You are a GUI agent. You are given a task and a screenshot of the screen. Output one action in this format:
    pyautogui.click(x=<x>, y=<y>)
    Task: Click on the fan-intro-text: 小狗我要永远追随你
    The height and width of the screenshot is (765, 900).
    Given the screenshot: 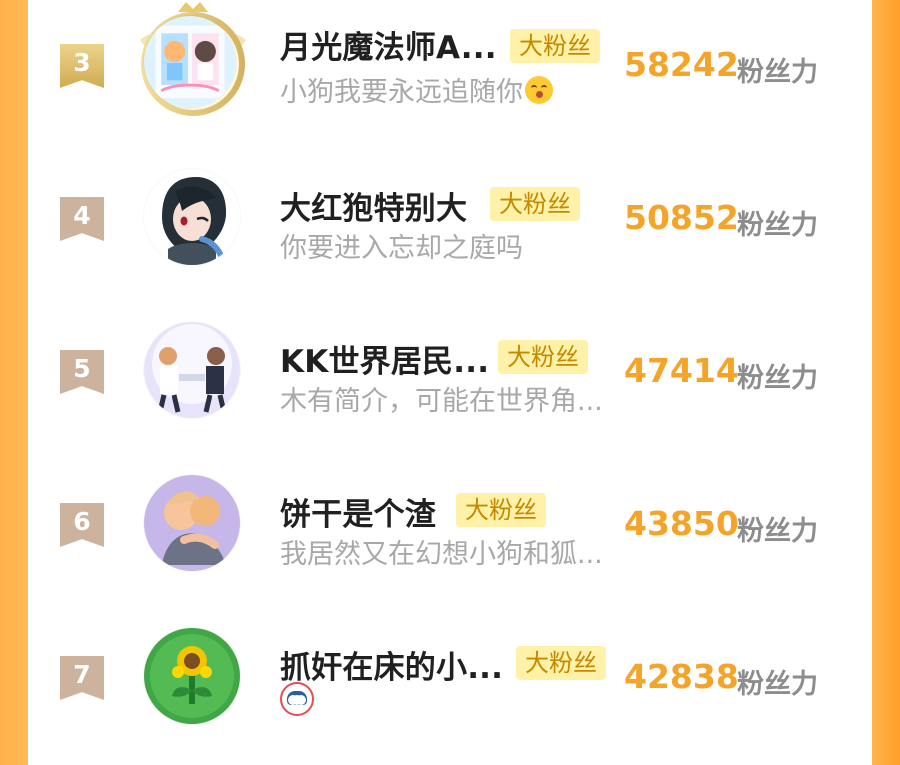 What is the action you would take?
    pyautogui.click(x=401, y=92)
    